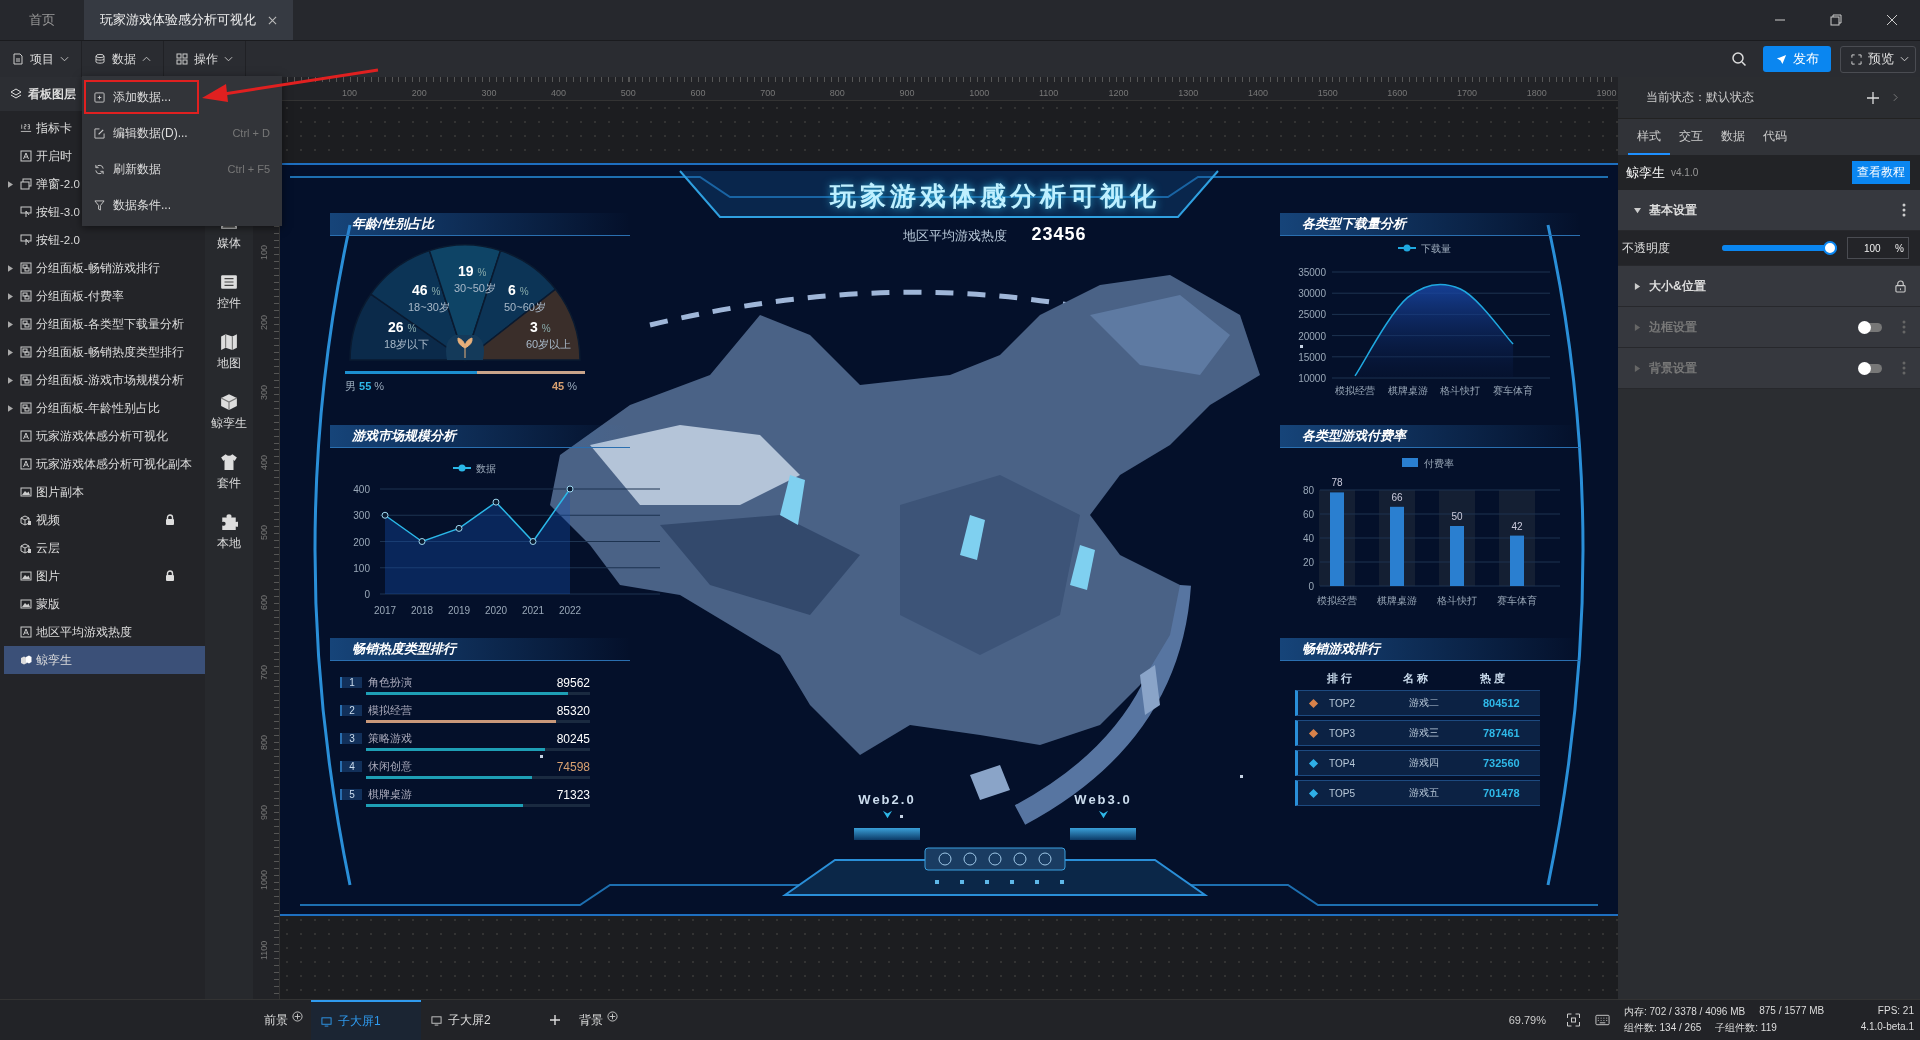  I want to click on table-cell-text: 804512, so click(1501, 703).